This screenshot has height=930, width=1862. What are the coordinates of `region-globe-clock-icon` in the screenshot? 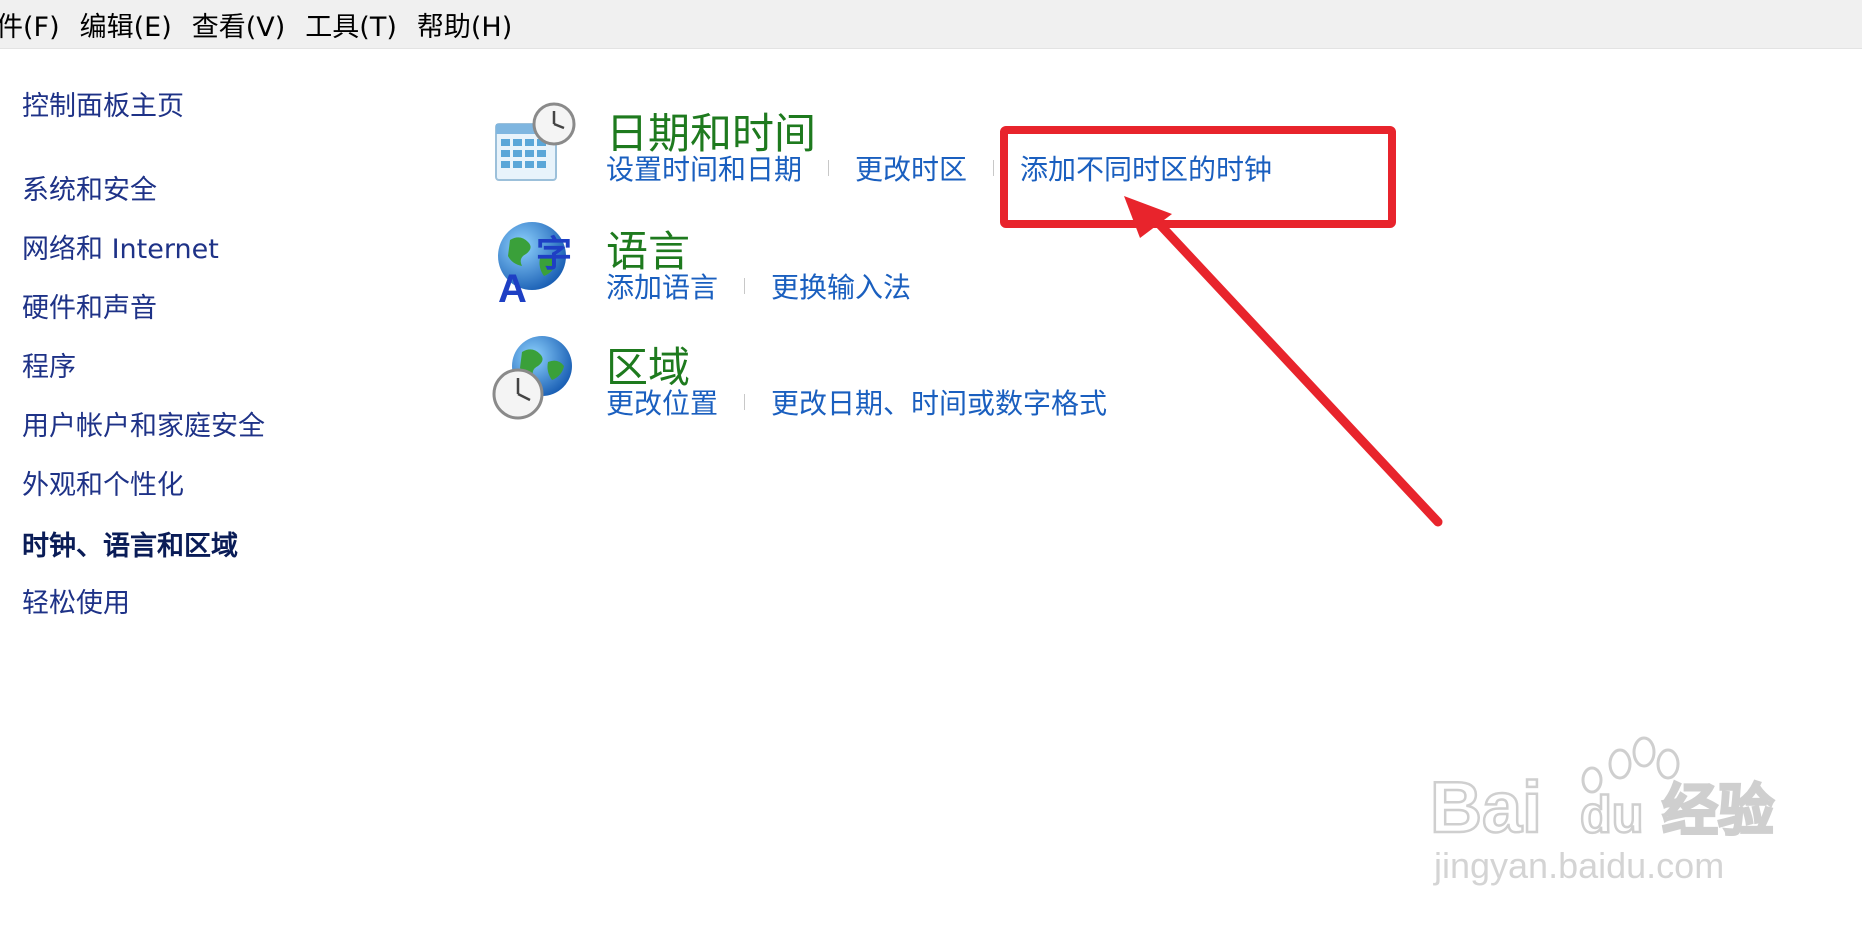 It's located at (536, 378).